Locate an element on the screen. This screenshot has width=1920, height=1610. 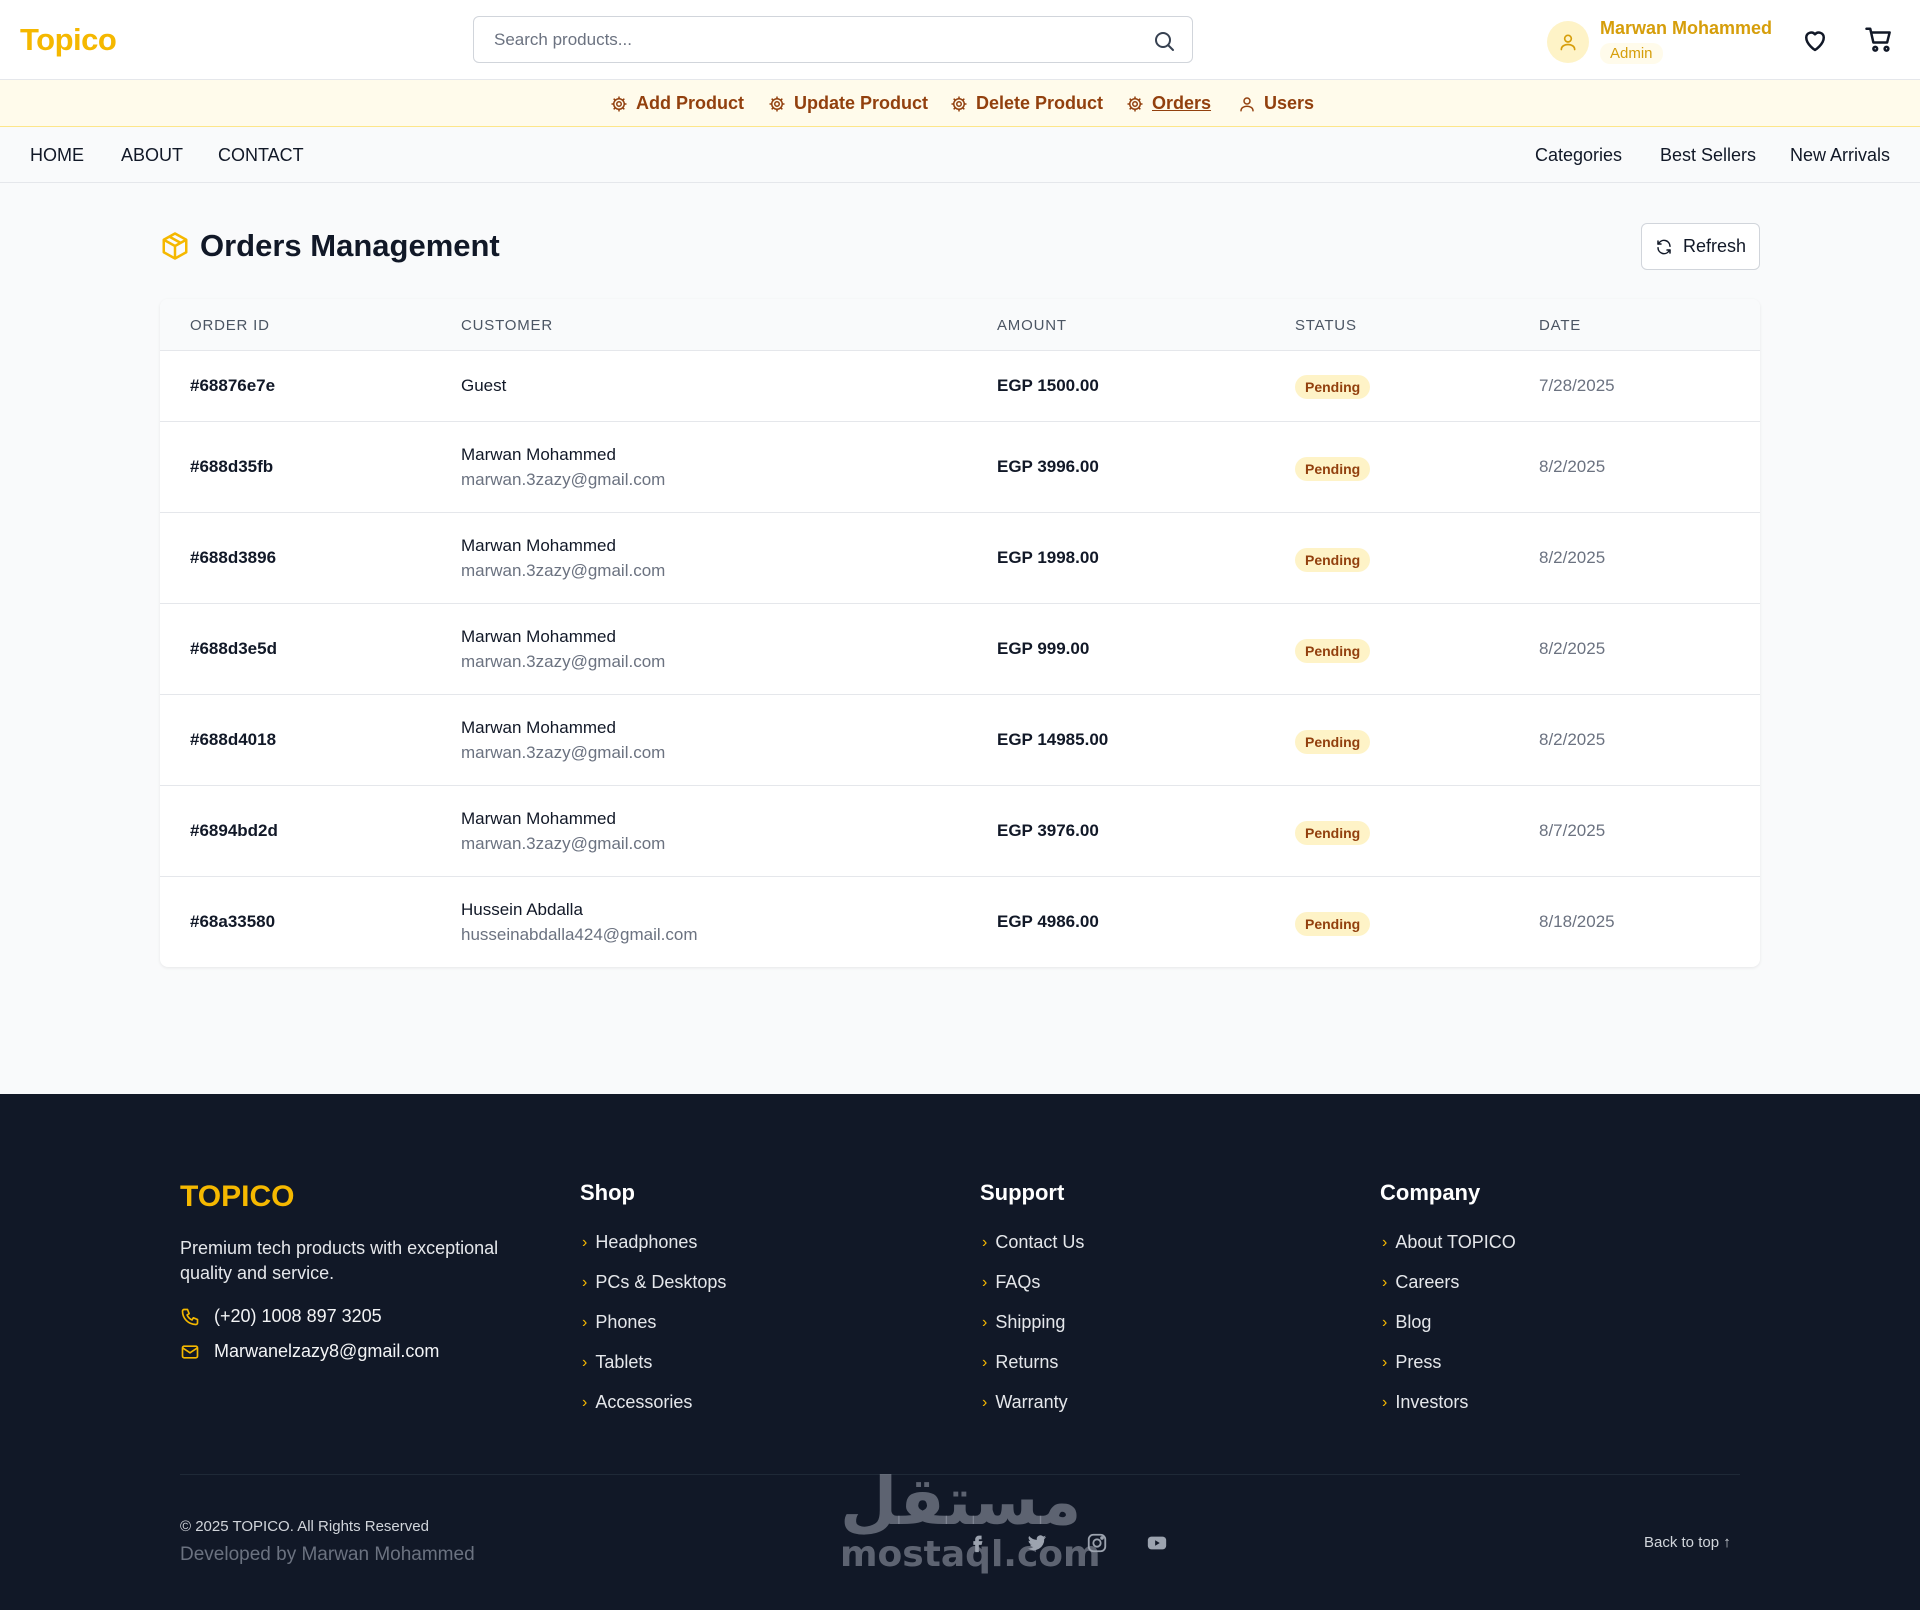
customer-email: husseinabdalla424@gmail.com is located at coordinates (579, 934).